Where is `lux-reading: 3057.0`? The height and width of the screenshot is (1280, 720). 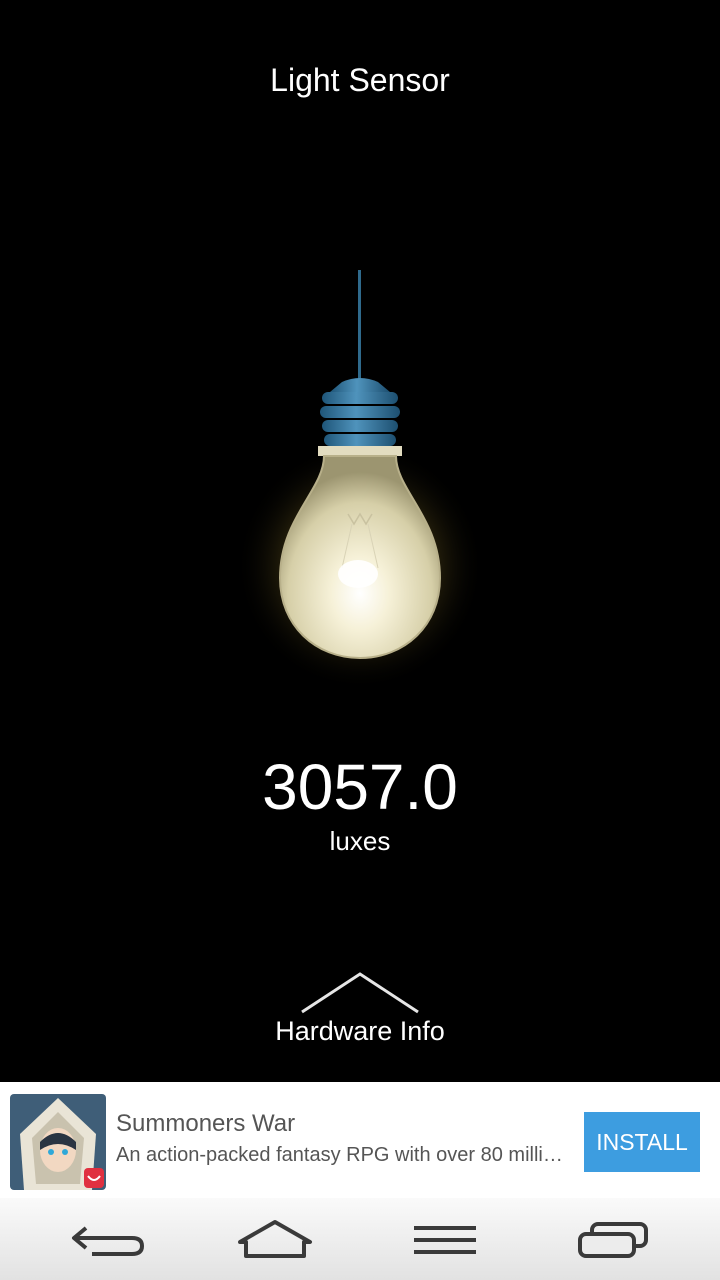
lux-reading: 3057.0 is located at coordinates (360, 787).